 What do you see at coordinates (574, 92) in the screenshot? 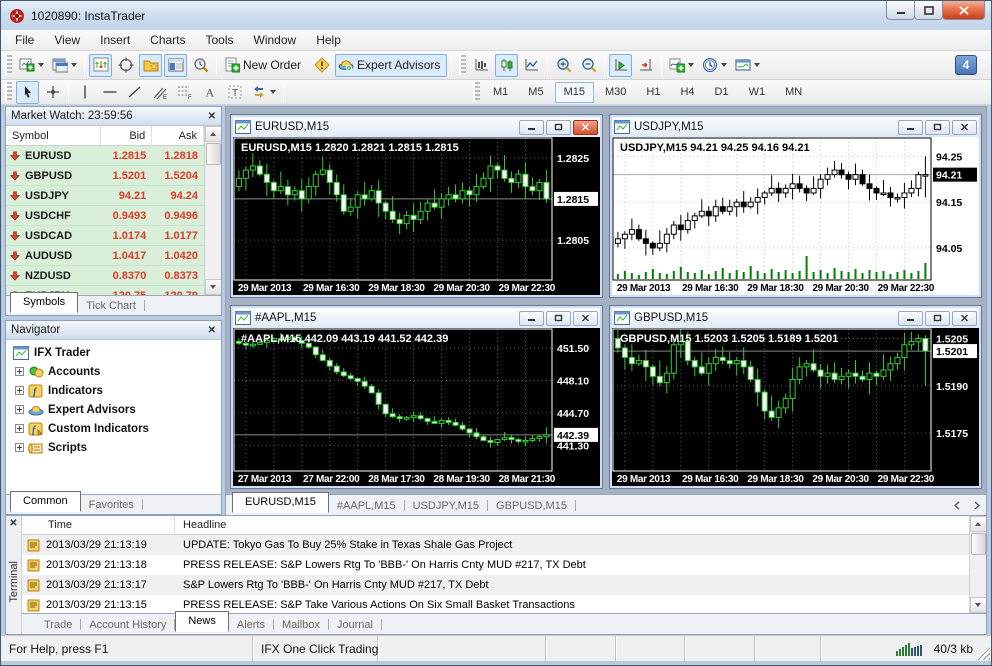
I see `timeframe-m15: M15` at bounding box center [574, 92].